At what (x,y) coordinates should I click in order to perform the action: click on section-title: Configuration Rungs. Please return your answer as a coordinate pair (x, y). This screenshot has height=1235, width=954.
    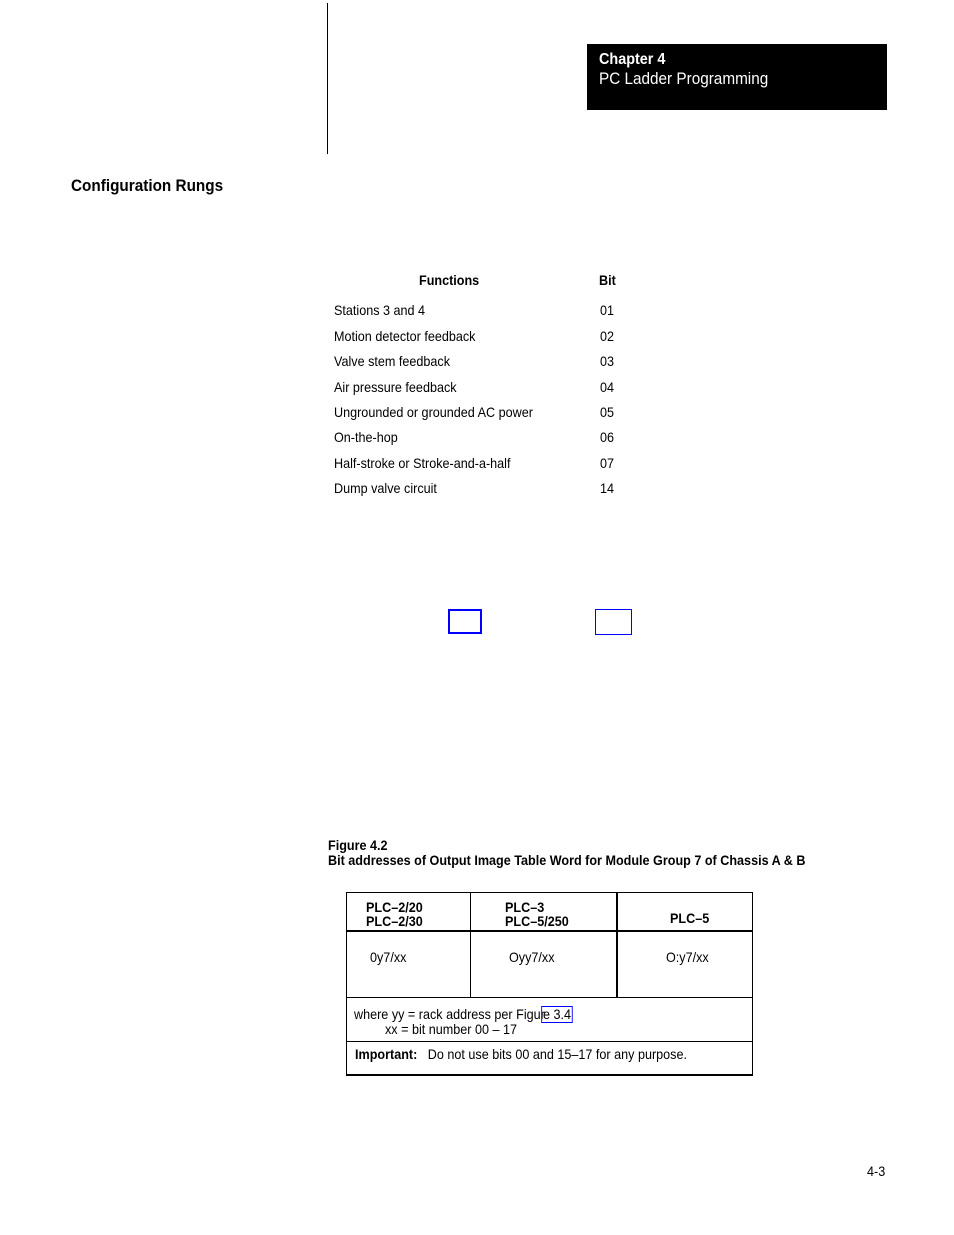
    Looking at the image, I should click on (147, 185).